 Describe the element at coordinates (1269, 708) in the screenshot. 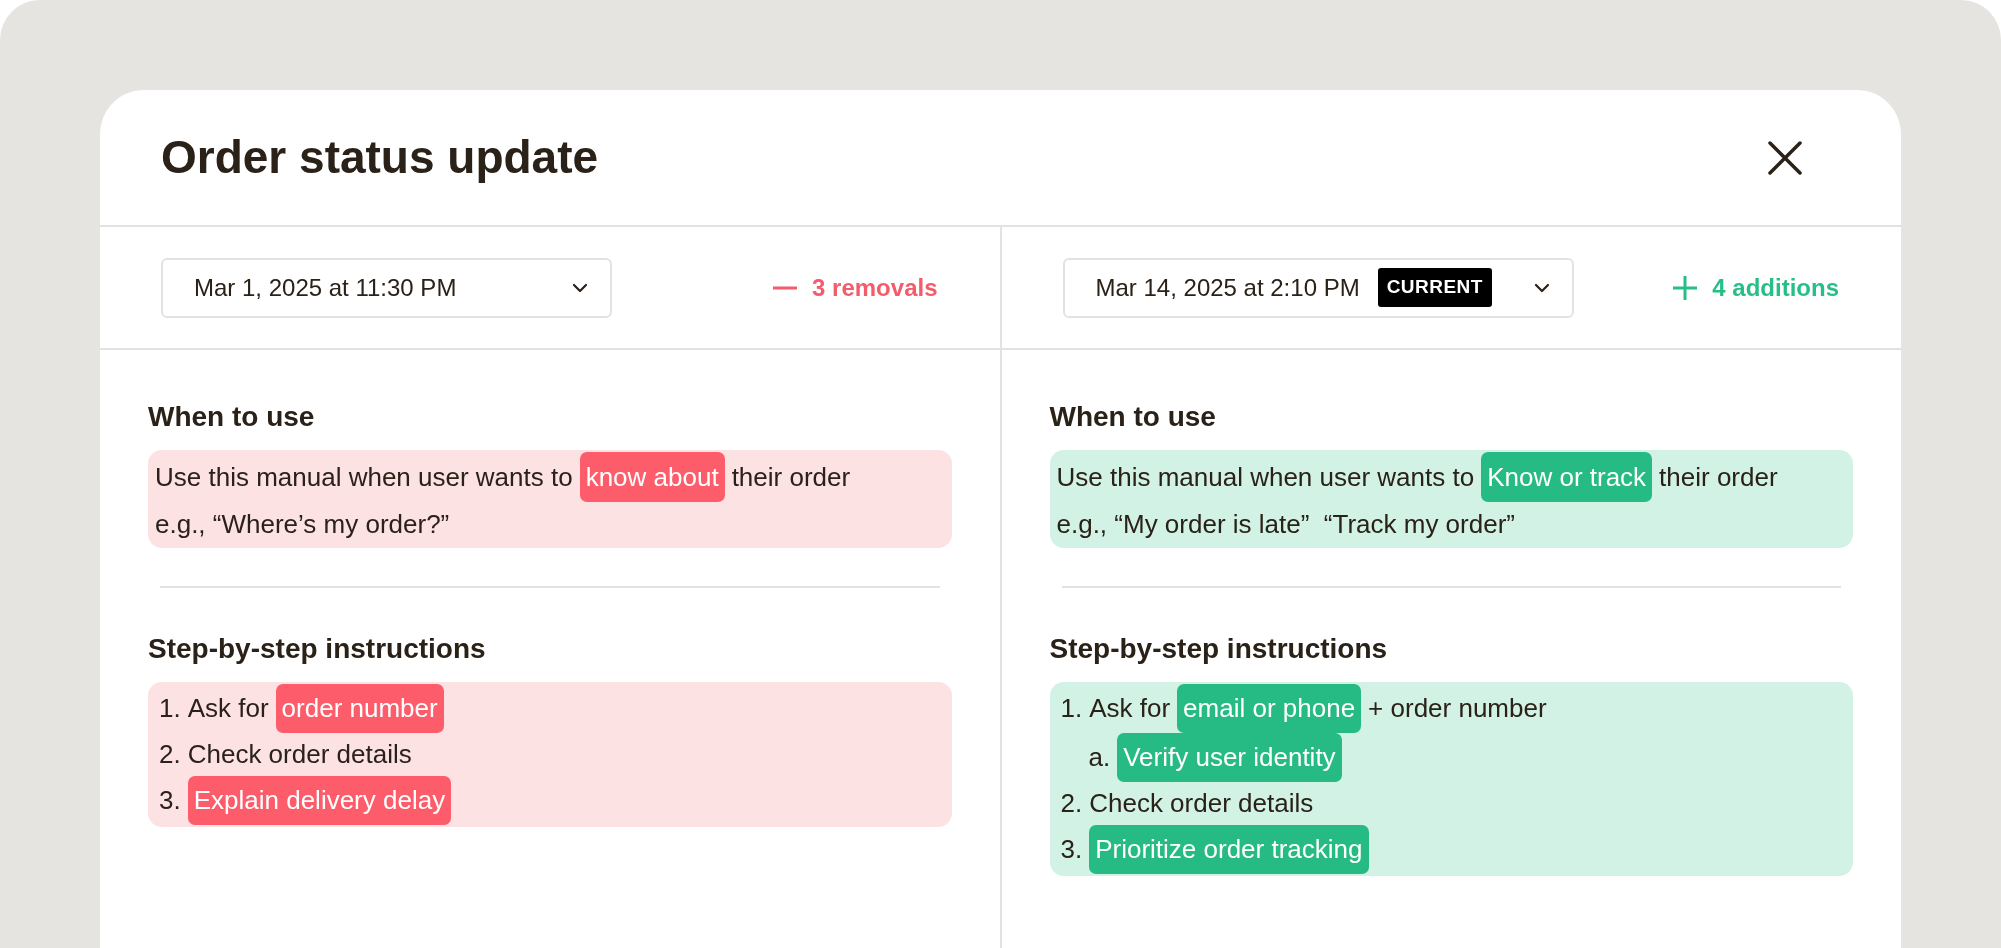

I see `added-text: email or phone` at that location.